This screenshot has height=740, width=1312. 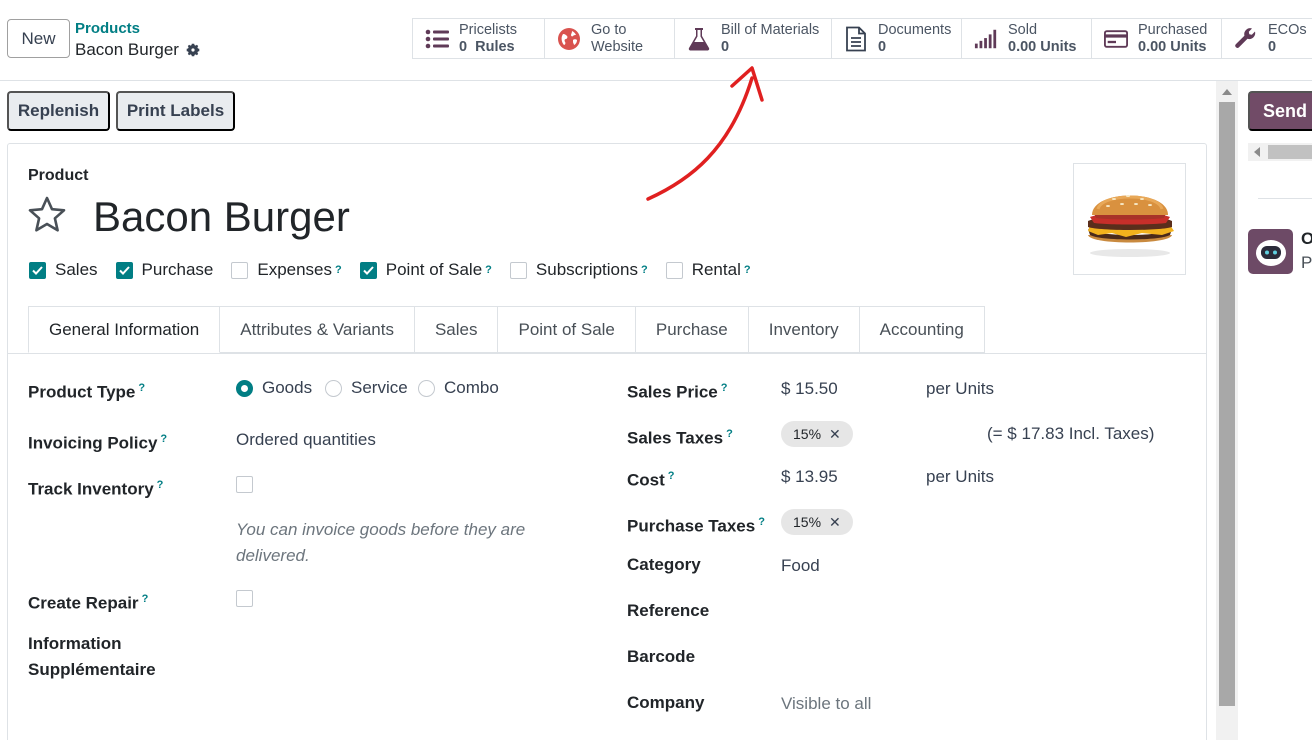 What do you see at coordinates (437, 39) in the screenshot?
I see `list-icon` at bounding box center [437, 39].